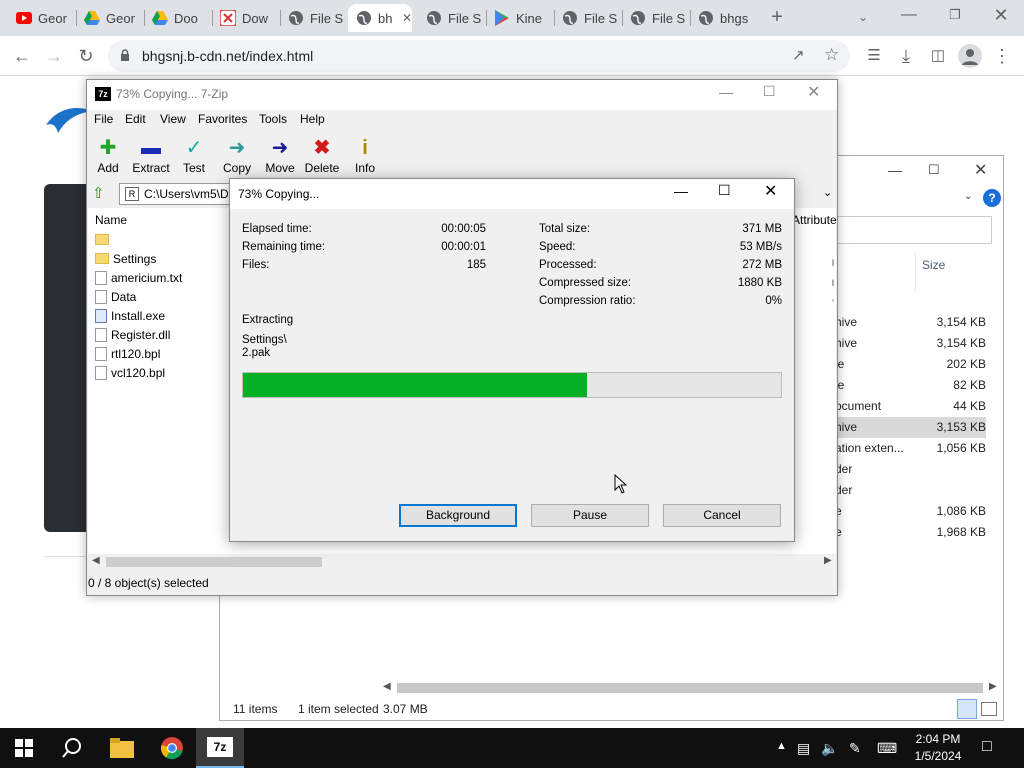 Image resolution: width=1024 pixels, height=768 pixels. What do you see at coordinates (479, 56) in the screenshot?
I see `address-bar: bhgsnj.b-cdn.net/index.html ↗ ☆` at bounding box center [479, 56].